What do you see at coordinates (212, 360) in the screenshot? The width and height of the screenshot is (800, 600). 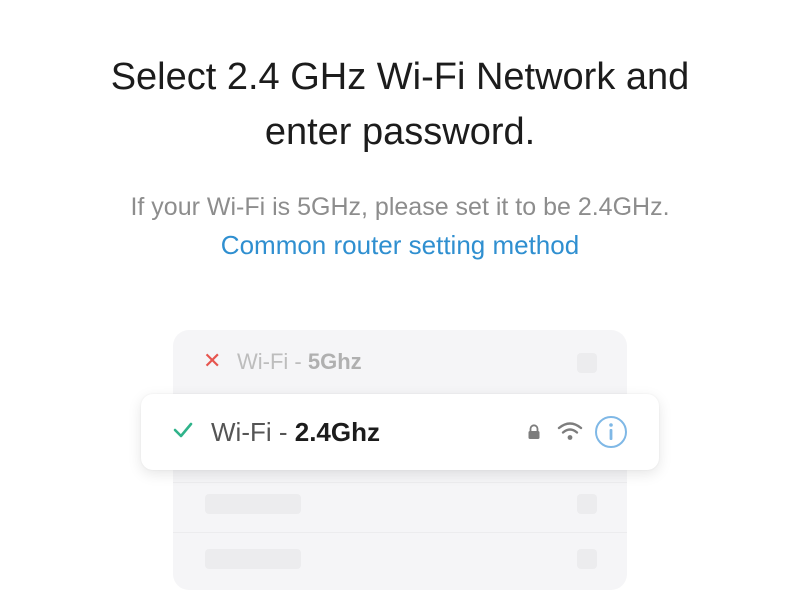 I see `x-icon: ✕` at bounding box center [212, 360].